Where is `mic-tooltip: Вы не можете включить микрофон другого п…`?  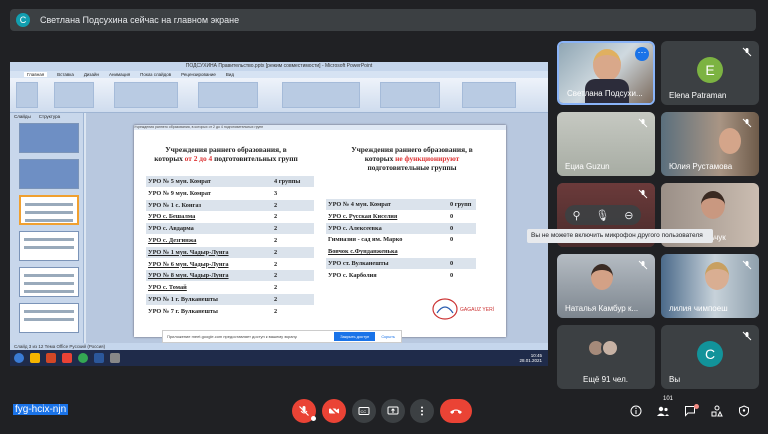 mic-tooltip: Вы не можете включить микрофон другого п… is located at coordinates (620, 236).